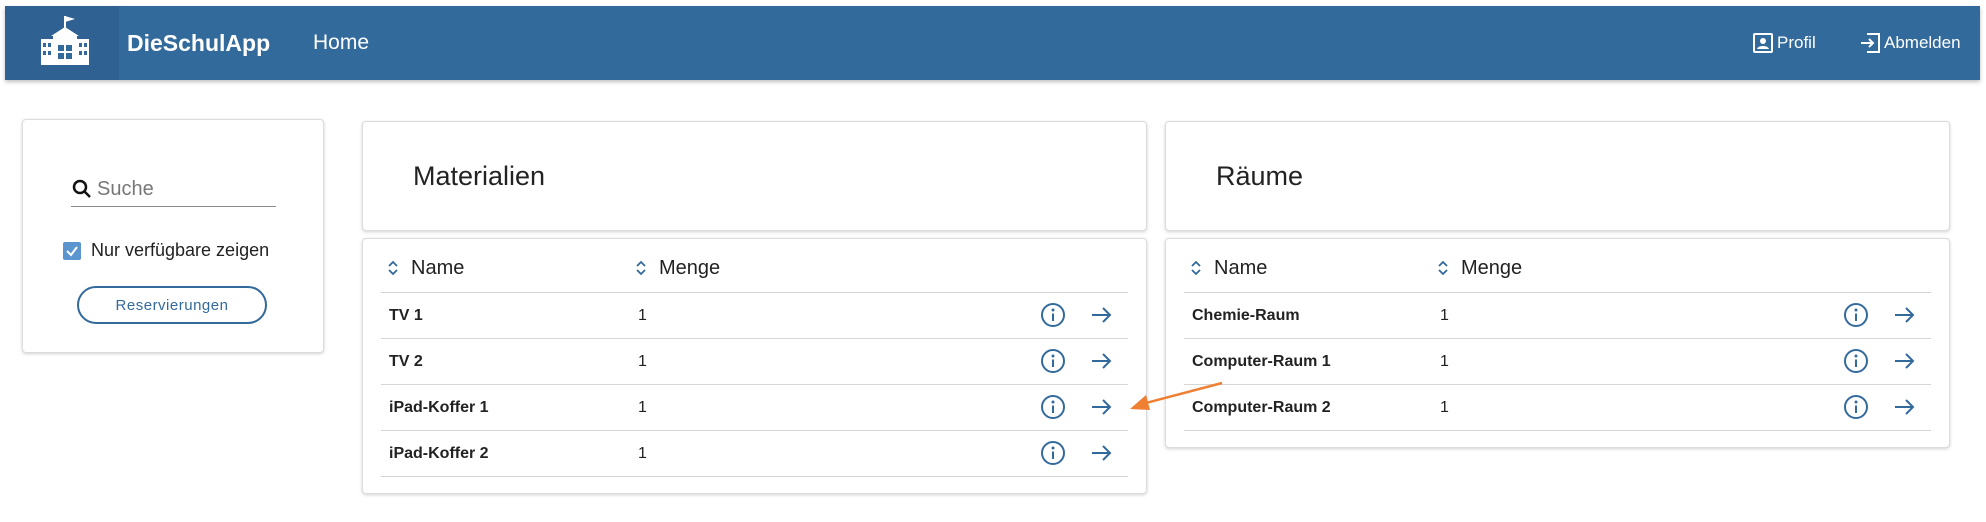 The image size is (1986, 522). I want to click on reservations-button: Reservierungen, so click(172, 305).